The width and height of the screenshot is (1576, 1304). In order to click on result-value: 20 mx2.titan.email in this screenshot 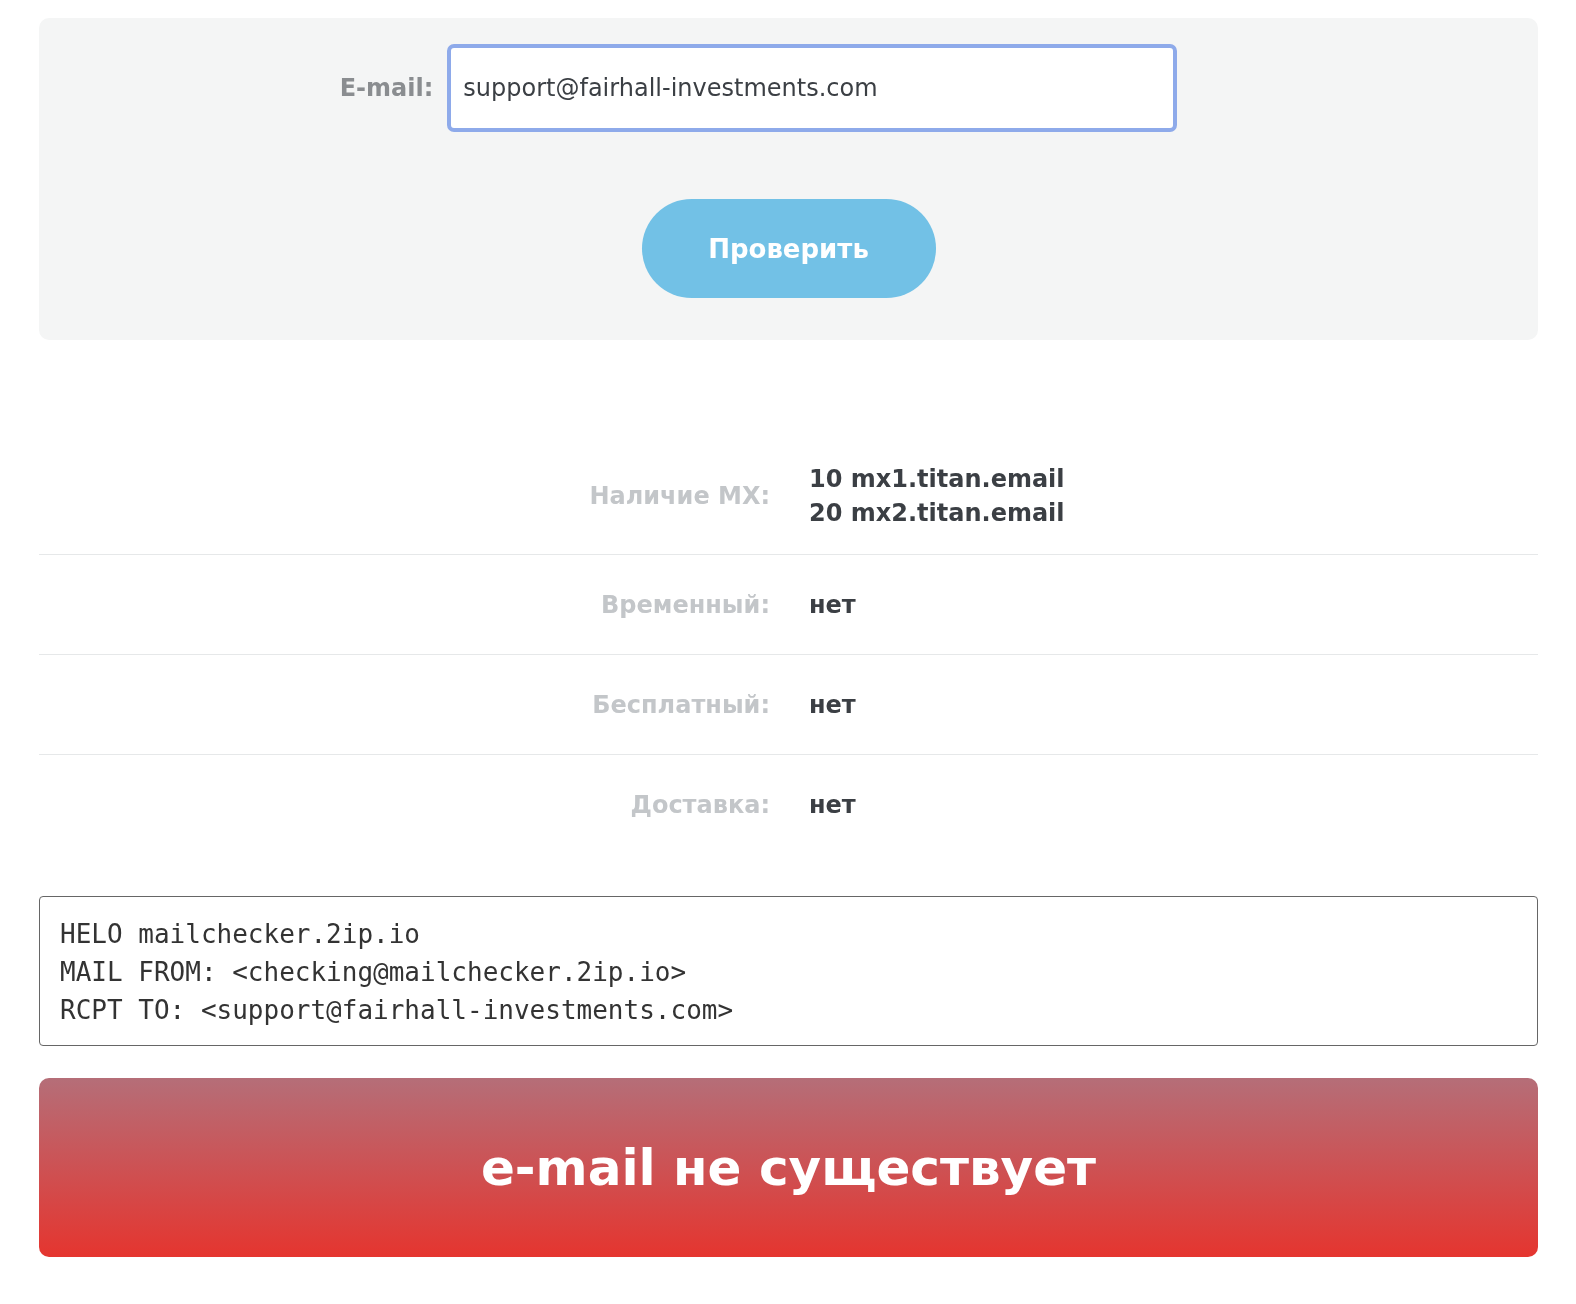, I will do `click(937, 513)`.